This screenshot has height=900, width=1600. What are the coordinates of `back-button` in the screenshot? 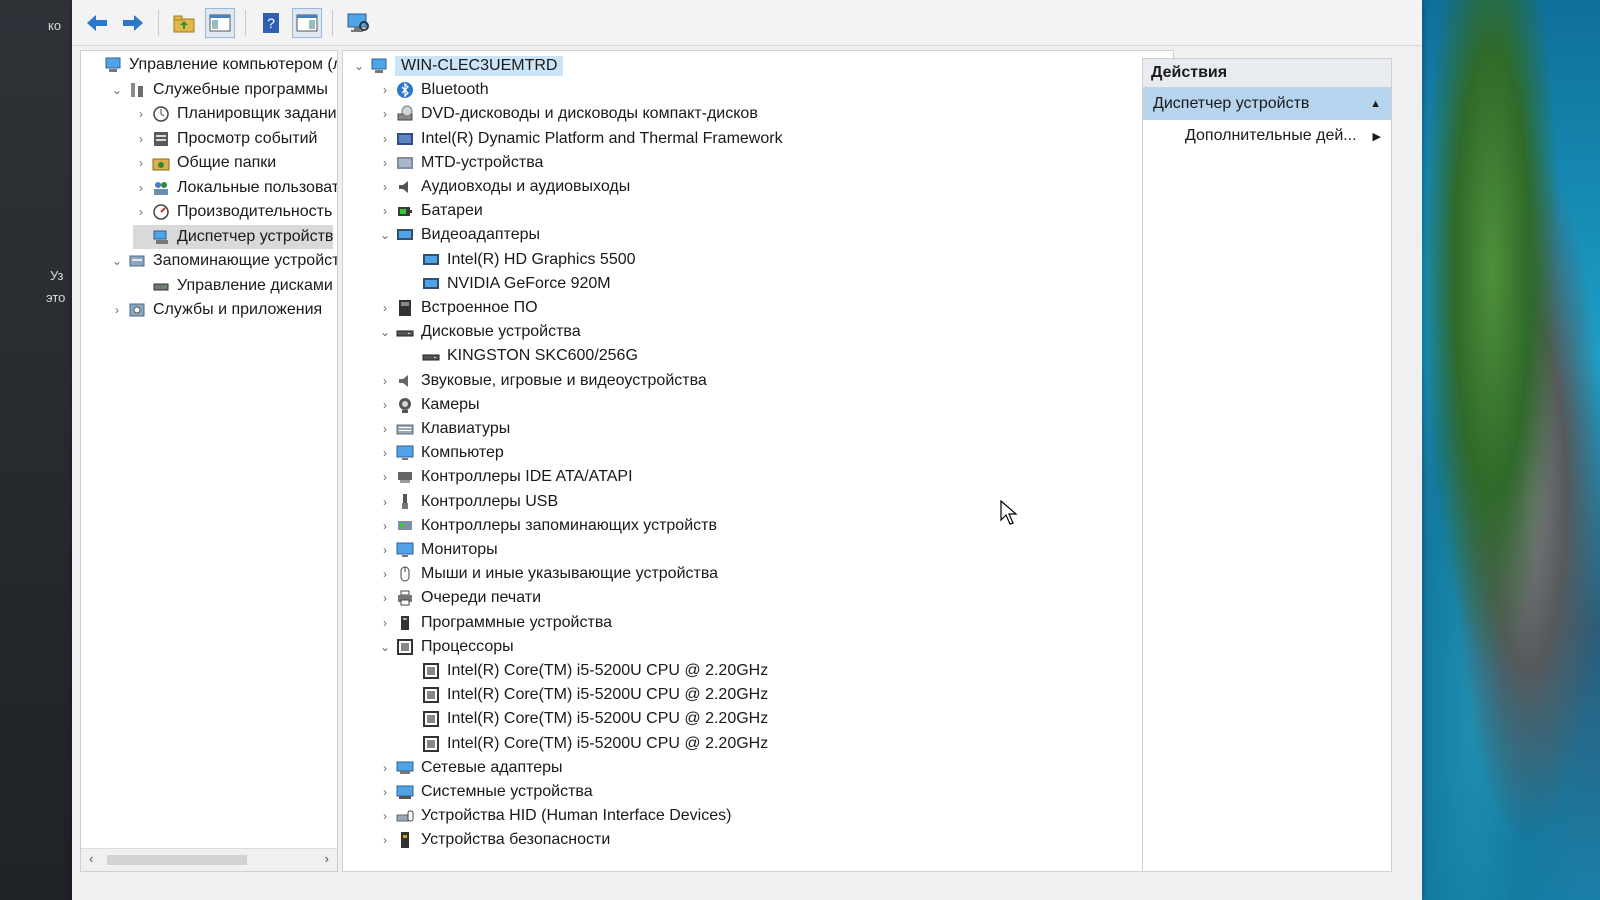 It's located at (97, 23).